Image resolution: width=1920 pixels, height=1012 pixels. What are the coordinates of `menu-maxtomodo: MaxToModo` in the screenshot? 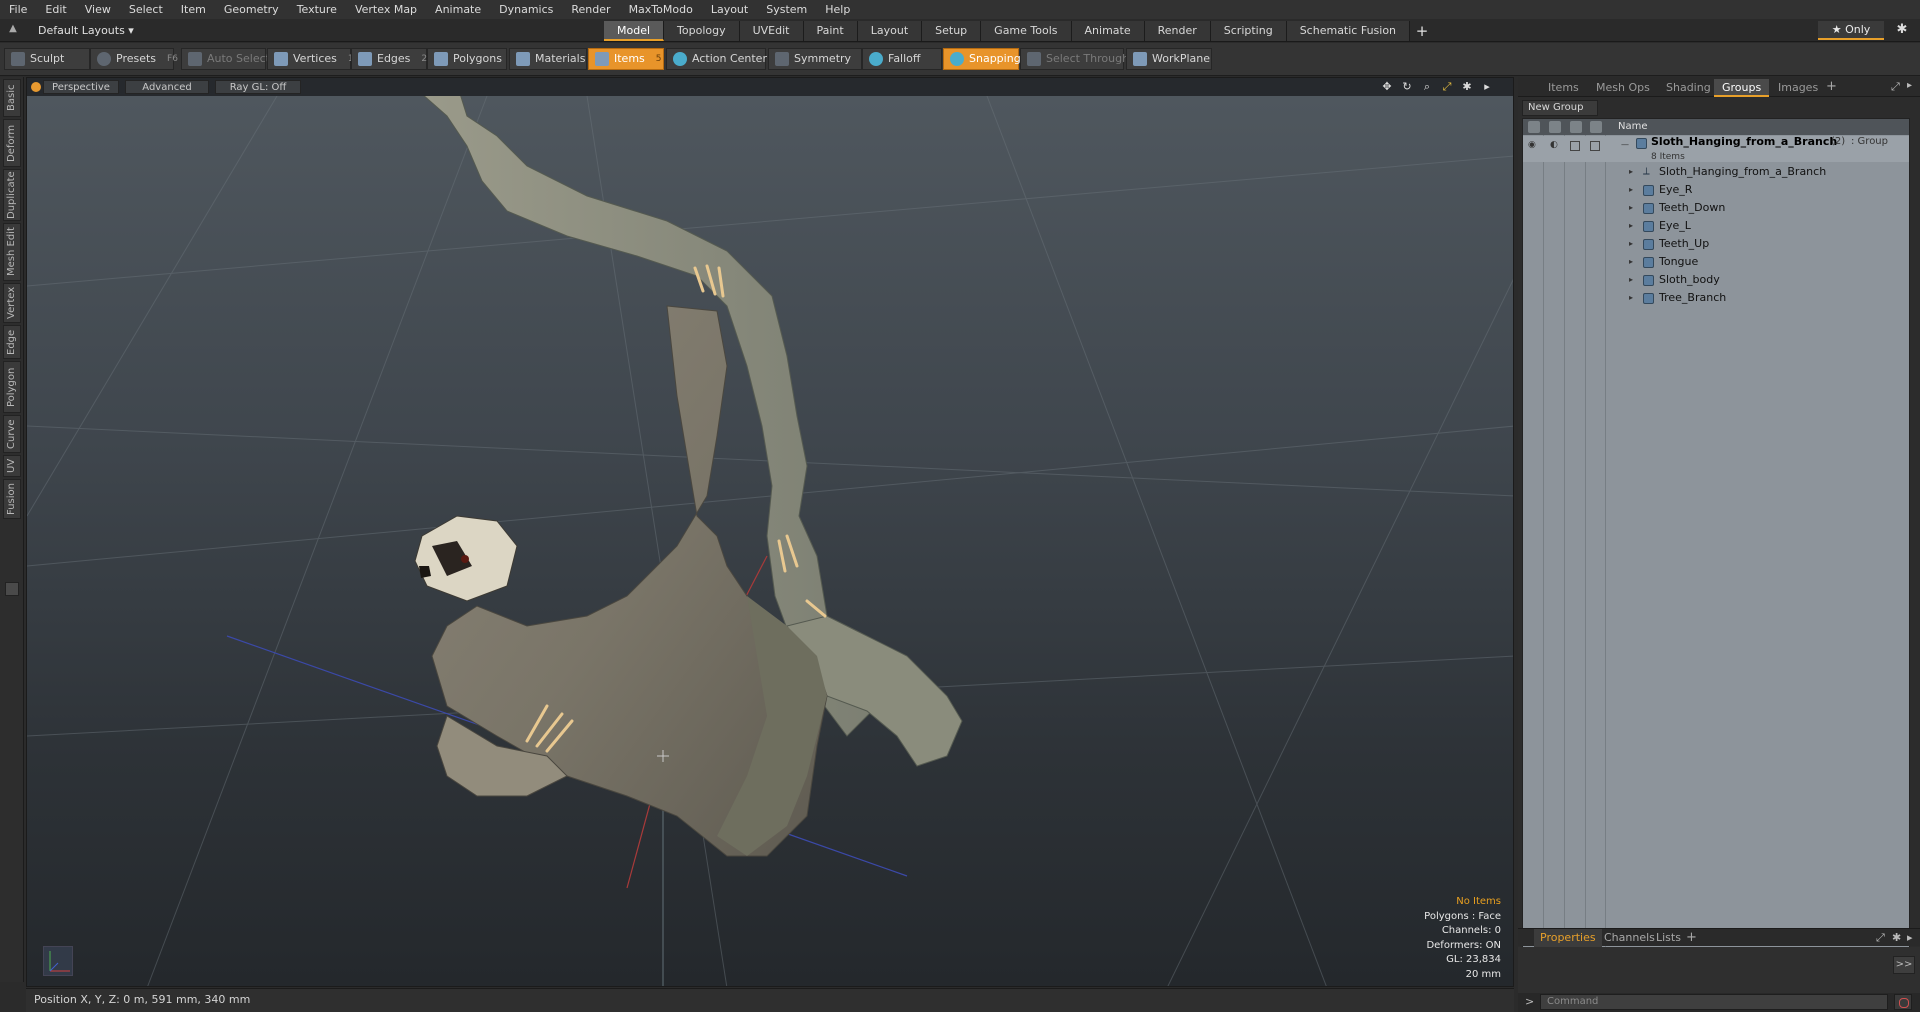 It's located at (661, 9).